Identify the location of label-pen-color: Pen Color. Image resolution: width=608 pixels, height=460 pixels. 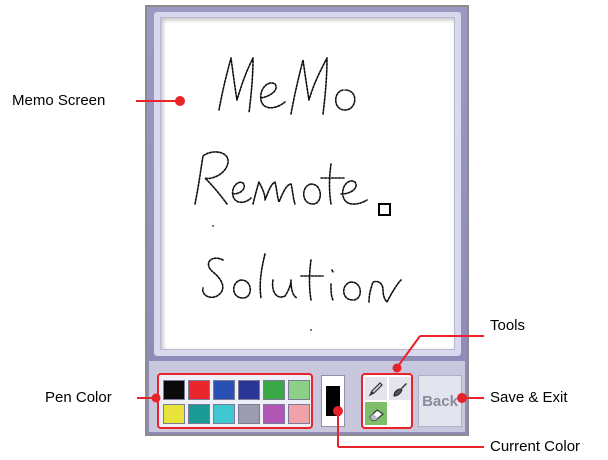
(78, 397).